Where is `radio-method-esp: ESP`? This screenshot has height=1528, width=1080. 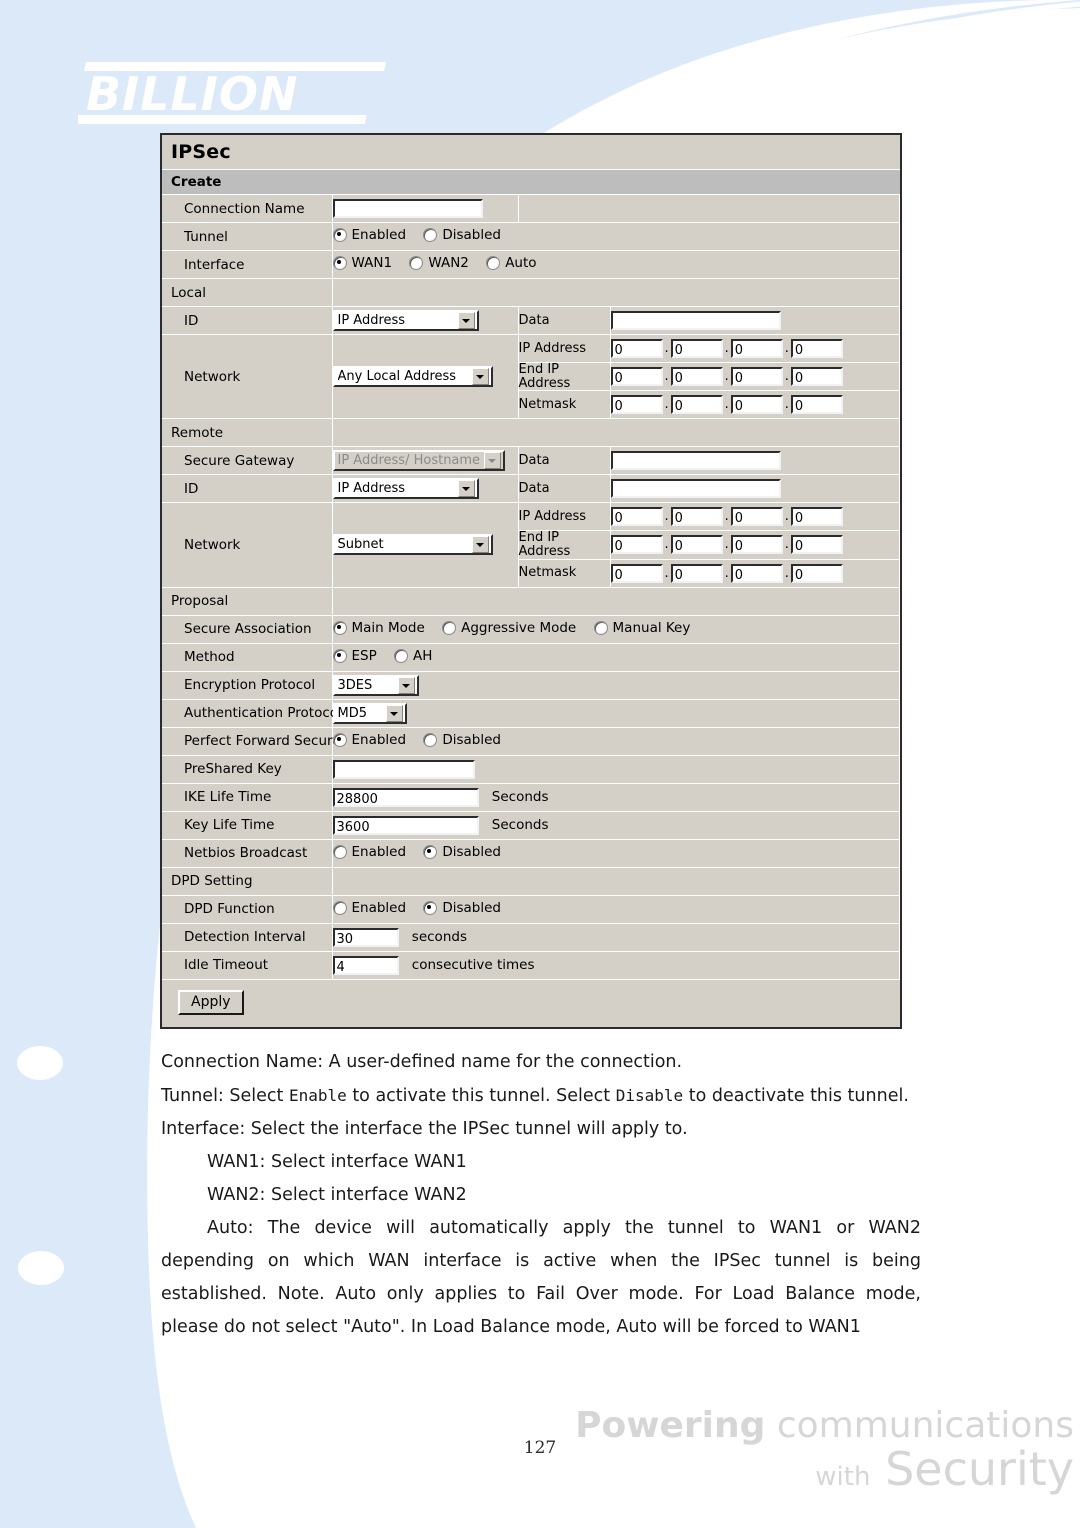 radio-method-esp: ESP is located at coordinates (354, 656).